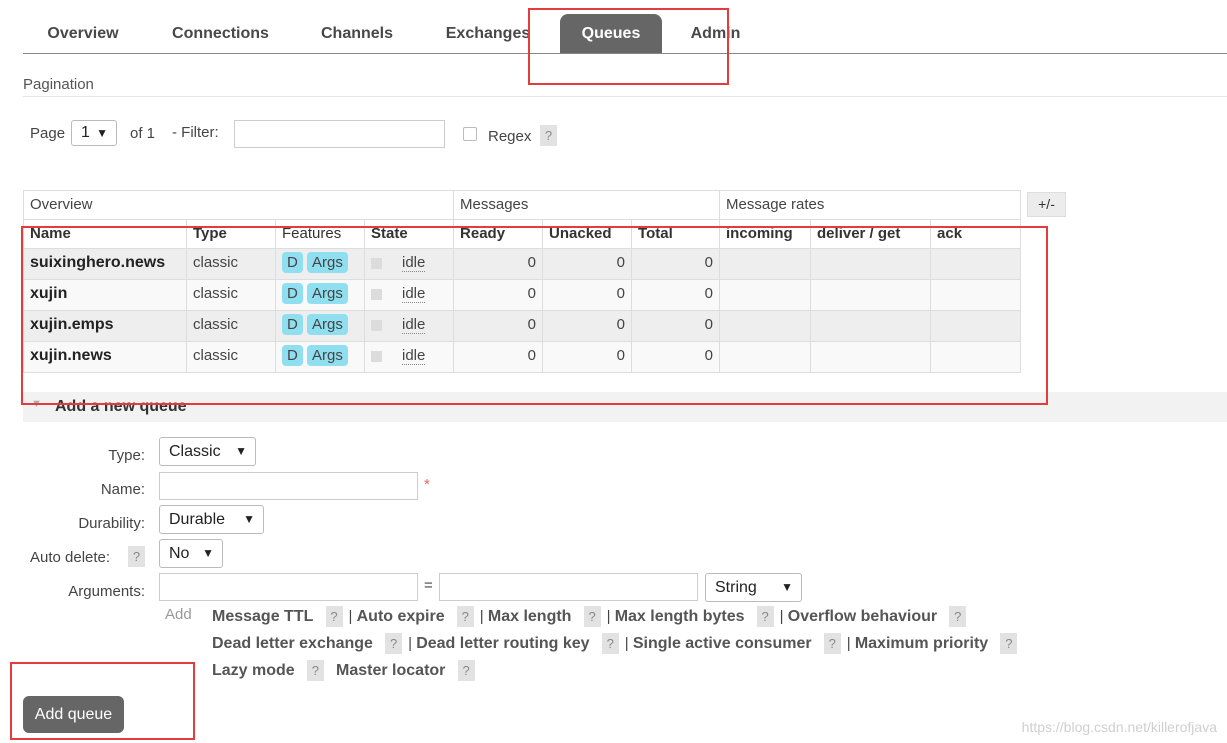 The height and width of the screenshot is (743, 1227). I want to click on watermark: https://blog.csdn.net/killerofjava, so click(1119, 727).